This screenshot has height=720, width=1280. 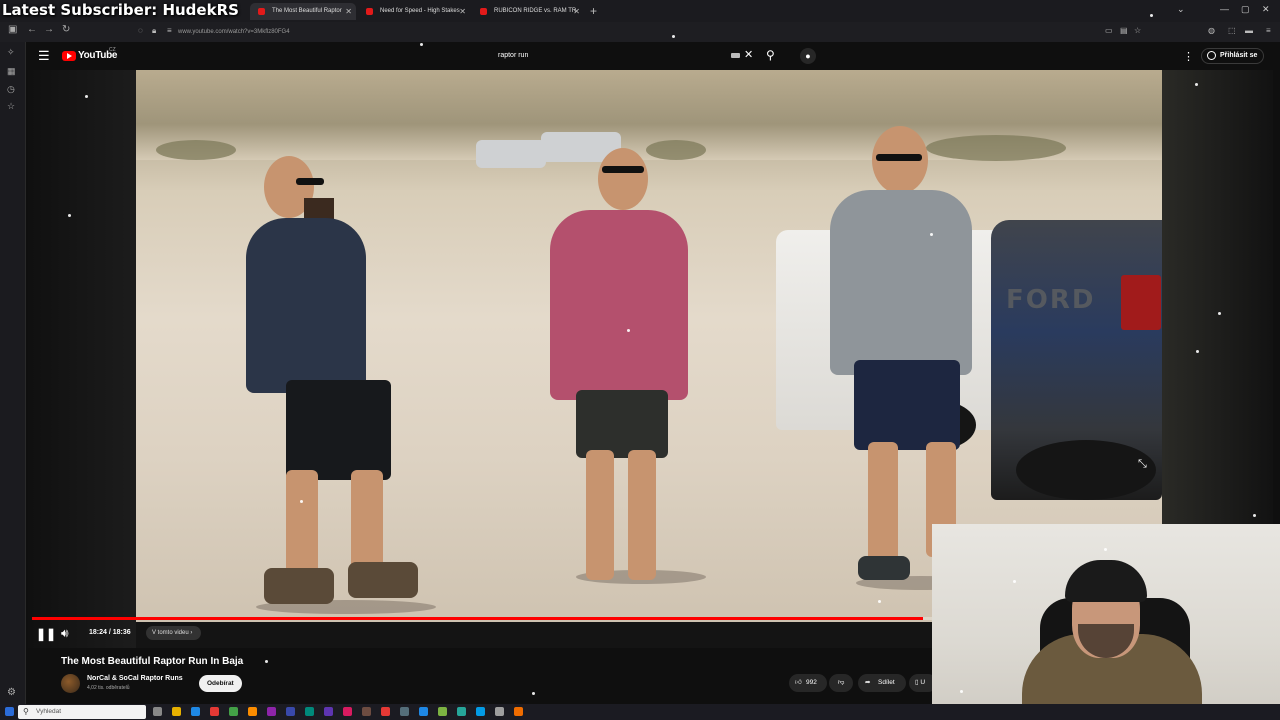 What do you see at coordinates (32, 29) in the screenshot?
I see `back-icon: ←` at bounding box center [32, 29].